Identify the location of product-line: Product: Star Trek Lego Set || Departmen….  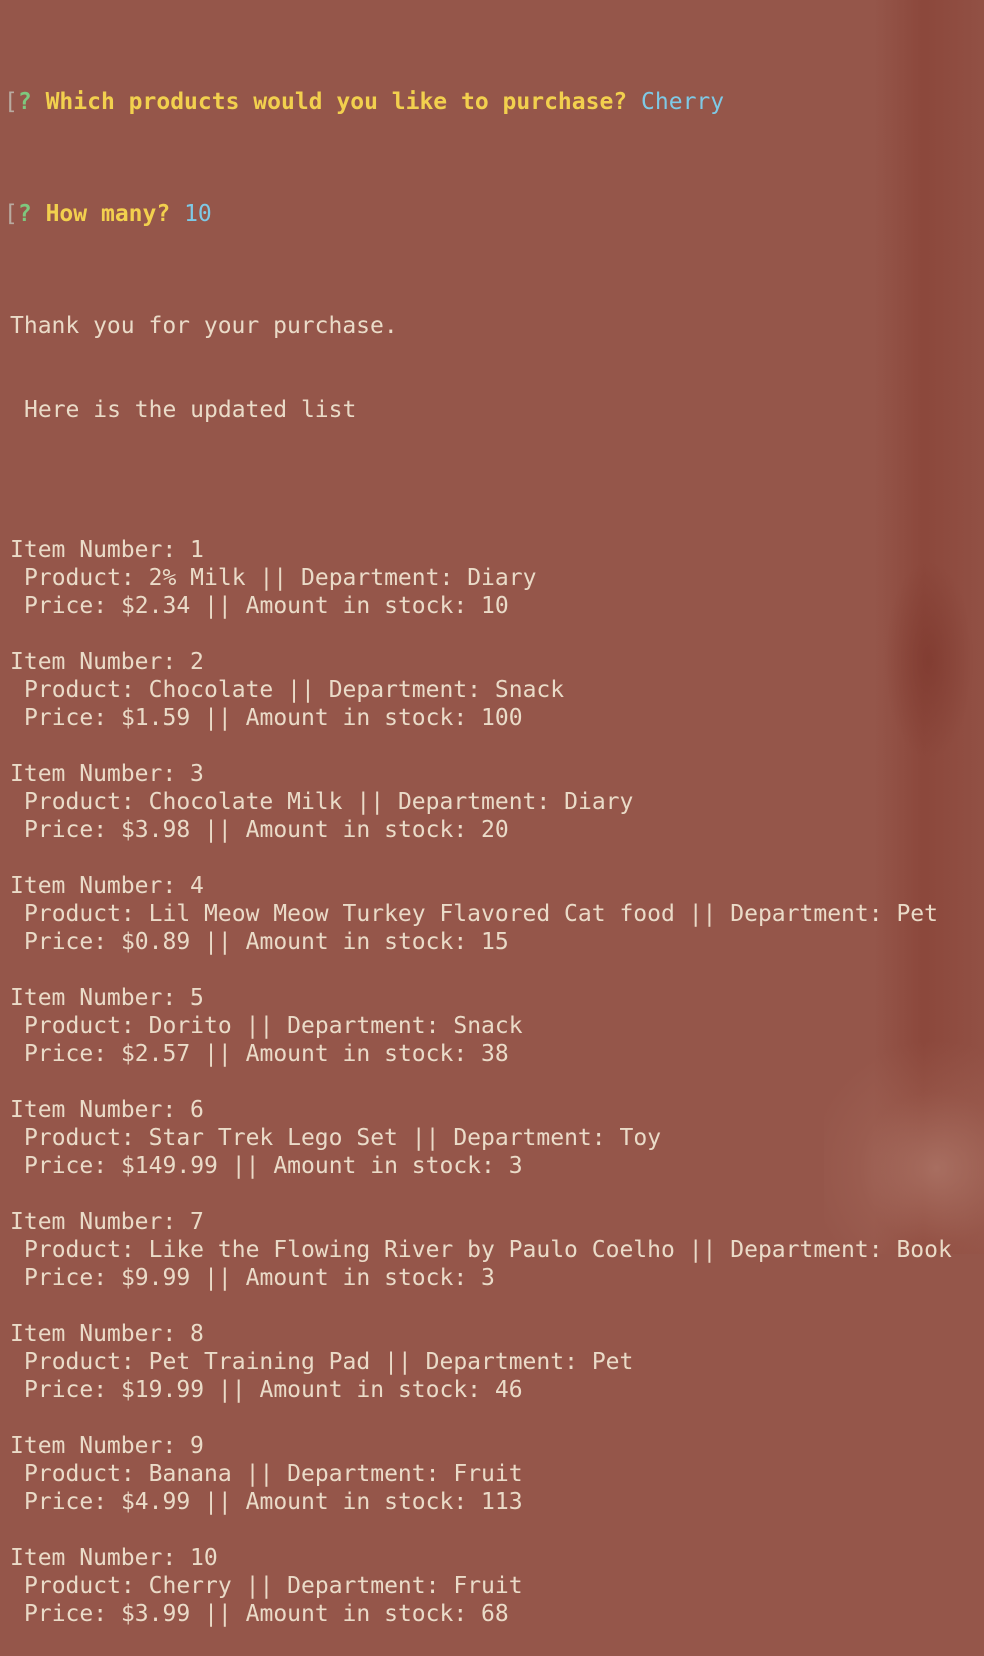
(481, 1138).